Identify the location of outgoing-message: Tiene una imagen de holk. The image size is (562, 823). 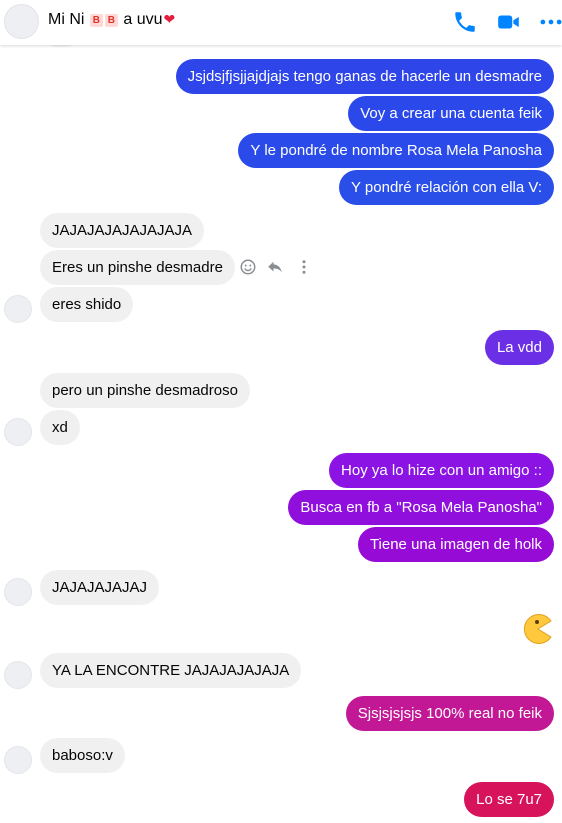
(455, 544).